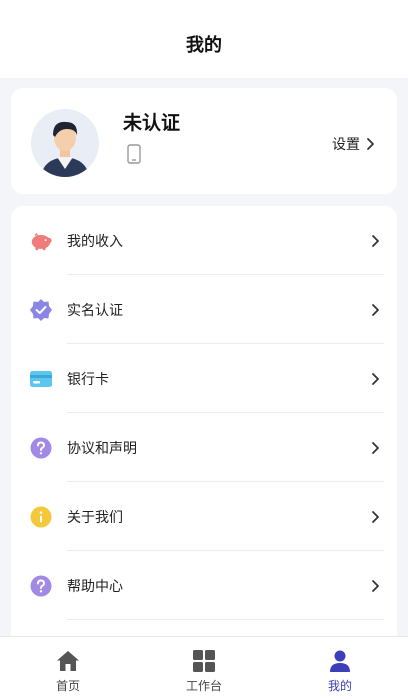  What do you see at coordinates (65, 143) in the screenshot?
I see `avatar` at bounding box center [65, 143].